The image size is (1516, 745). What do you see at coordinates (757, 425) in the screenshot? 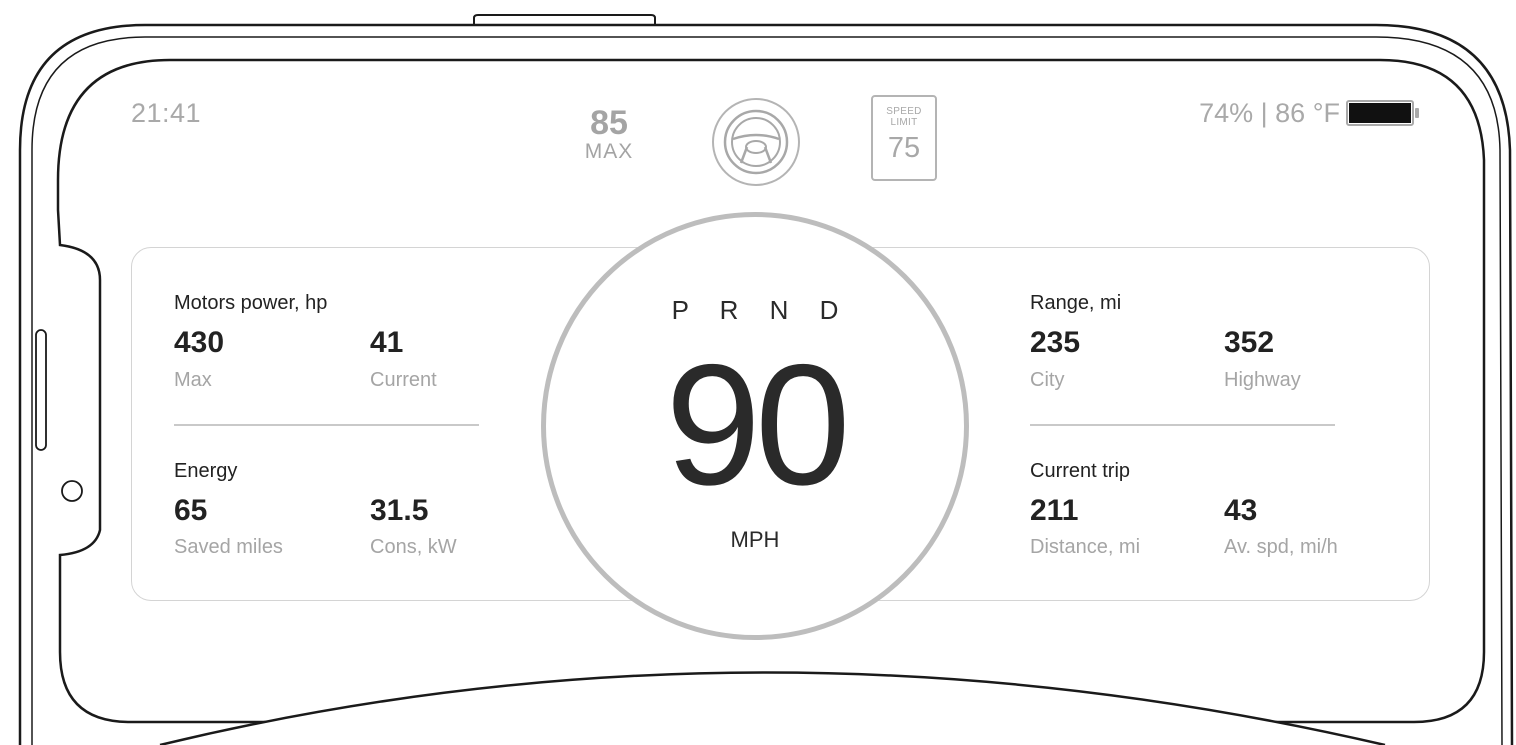
I see `current-speed: 90` at bounding box center [757, 425].